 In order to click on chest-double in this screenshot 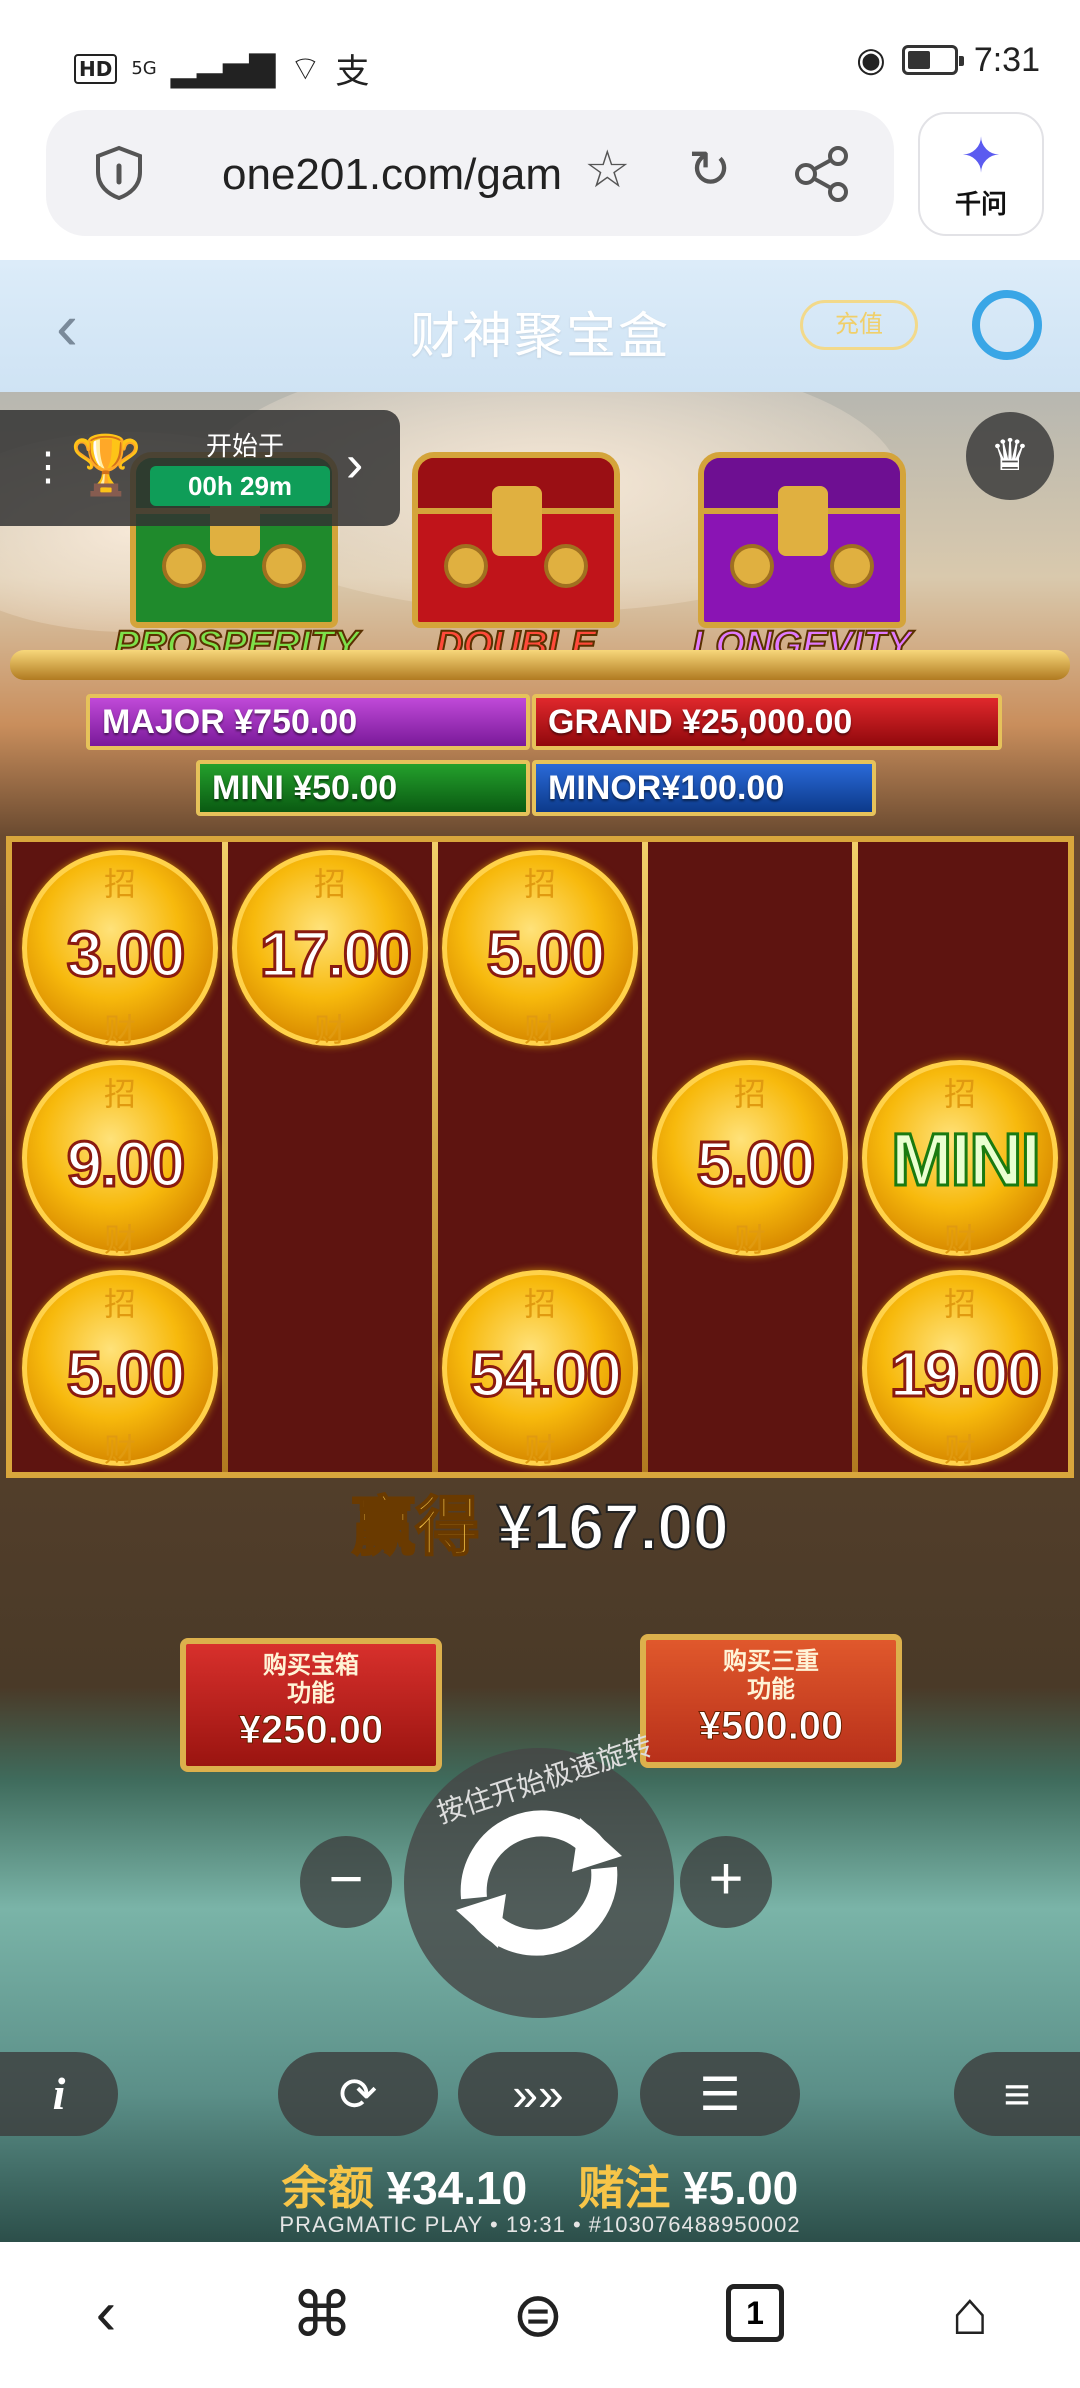, I will do `click(516, 540)`.